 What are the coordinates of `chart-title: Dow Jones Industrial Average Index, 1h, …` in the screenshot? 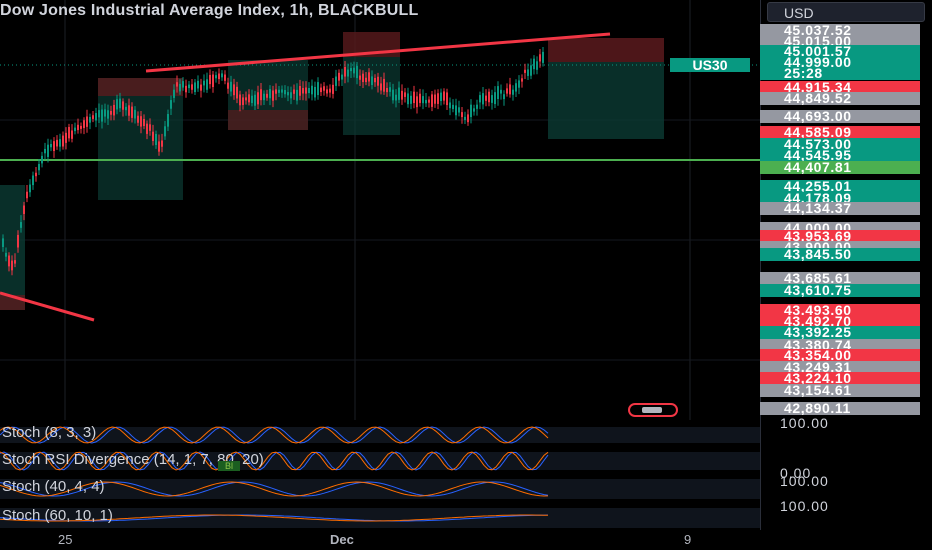 It's located at (209, 10).